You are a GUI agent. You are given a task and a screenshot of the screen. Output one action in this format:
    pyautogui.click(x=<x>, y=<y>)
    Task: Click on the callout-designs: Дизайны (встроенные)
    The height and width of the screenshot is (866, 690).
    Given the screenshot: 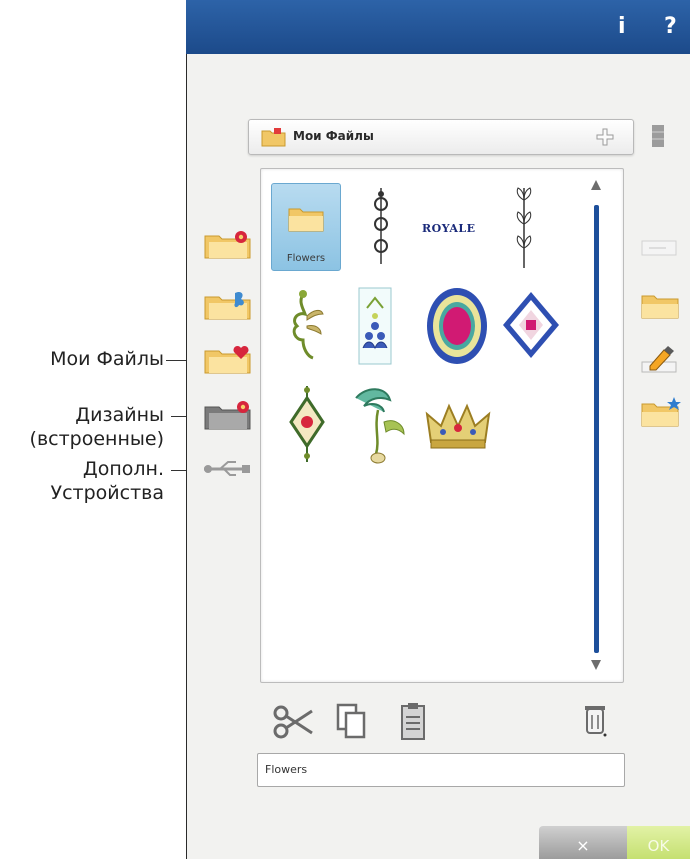 What is the action you would take?
    pyautogui.click(x=82, y=427)
    